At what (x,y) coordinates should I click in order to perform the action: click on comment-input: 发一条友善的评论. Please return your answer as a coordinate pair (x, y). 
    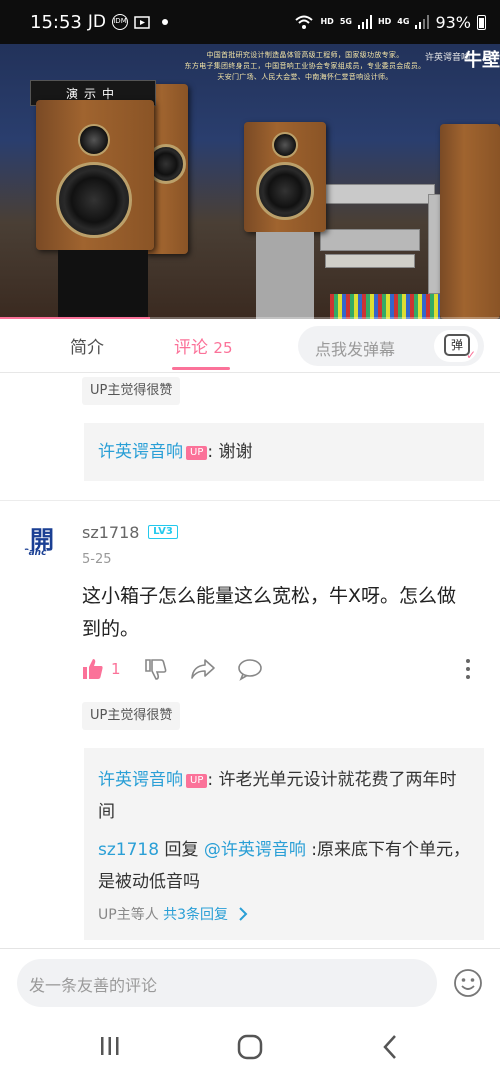
    Looking at the image, I should click on (227, 983).